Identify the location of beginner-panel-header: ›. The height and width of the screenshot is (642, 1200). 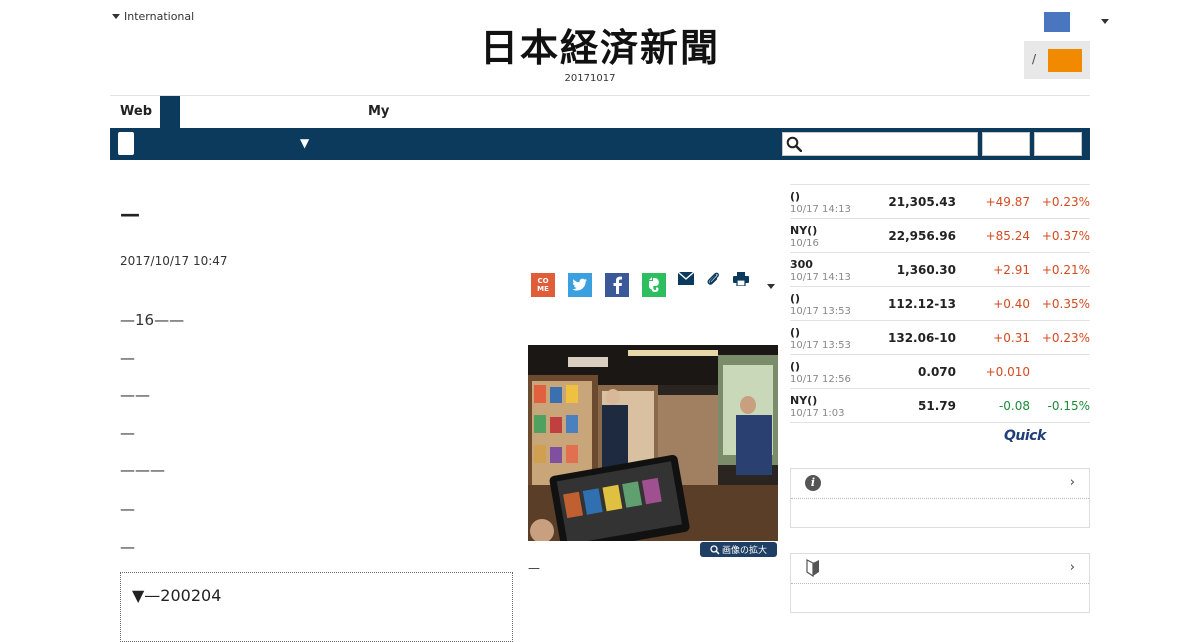
(940, 569).